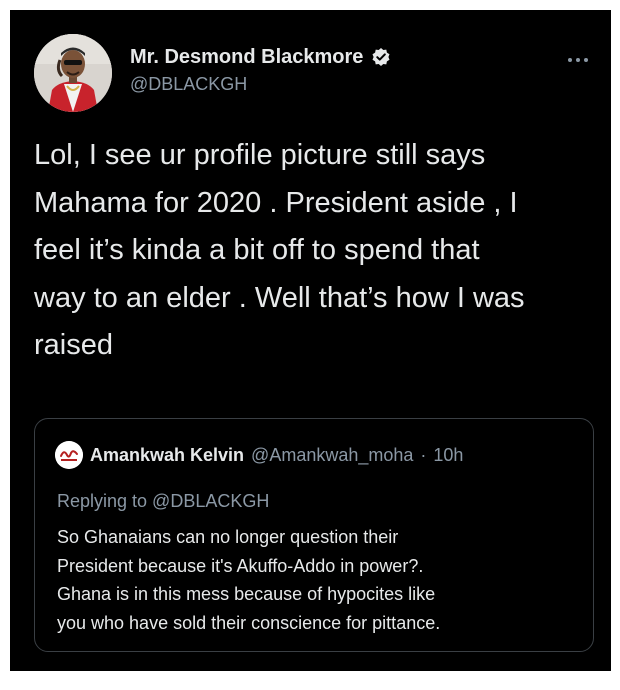  What do you see at coordinates (246, 57) in the screenshot?
I see `author-name: Mr. Desmond Blackmore` at bounding box center [246, 57].